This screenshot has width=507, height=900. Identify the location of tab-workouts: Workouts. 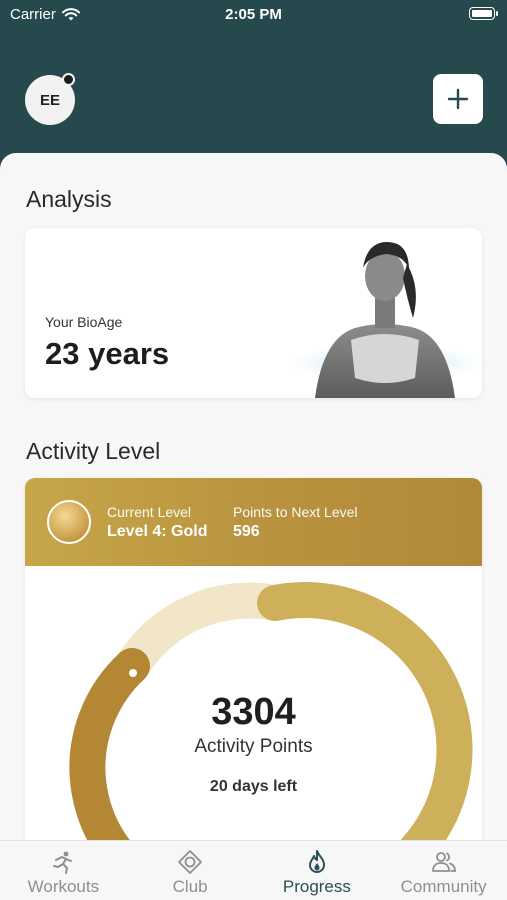
(63, 870).